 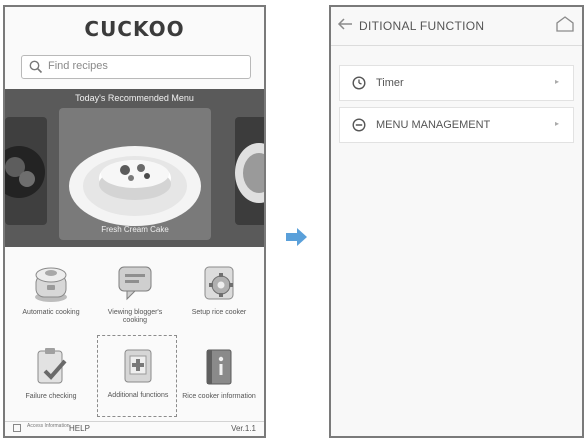 What do you see at coordinates (219, 312) in the screenshot?
I see `tile-label: Setup rice cooker` at bounding box center [219, 312].